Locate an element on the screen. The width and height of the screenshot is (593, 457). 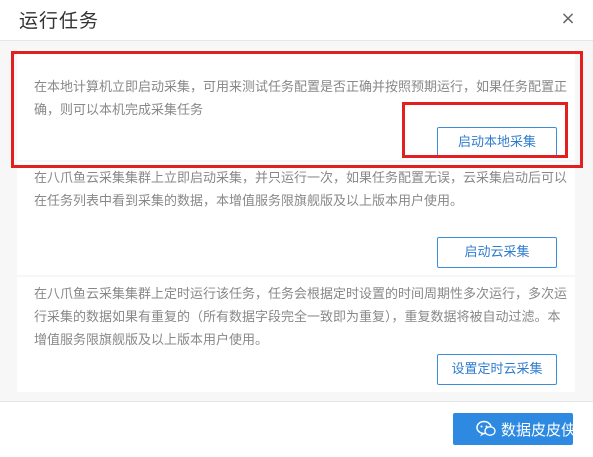
watermark: 数据皮皮侠 is located at coordinates (526, 429).